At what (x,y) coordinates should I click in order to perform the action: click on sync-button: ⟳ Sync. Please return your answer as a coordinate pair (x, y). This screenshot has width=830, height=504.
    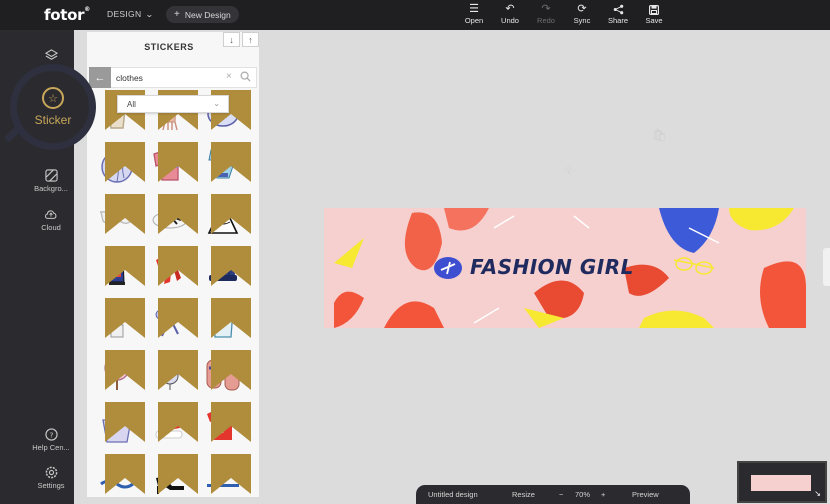
    Looking at the image, I should click on (582, 14).